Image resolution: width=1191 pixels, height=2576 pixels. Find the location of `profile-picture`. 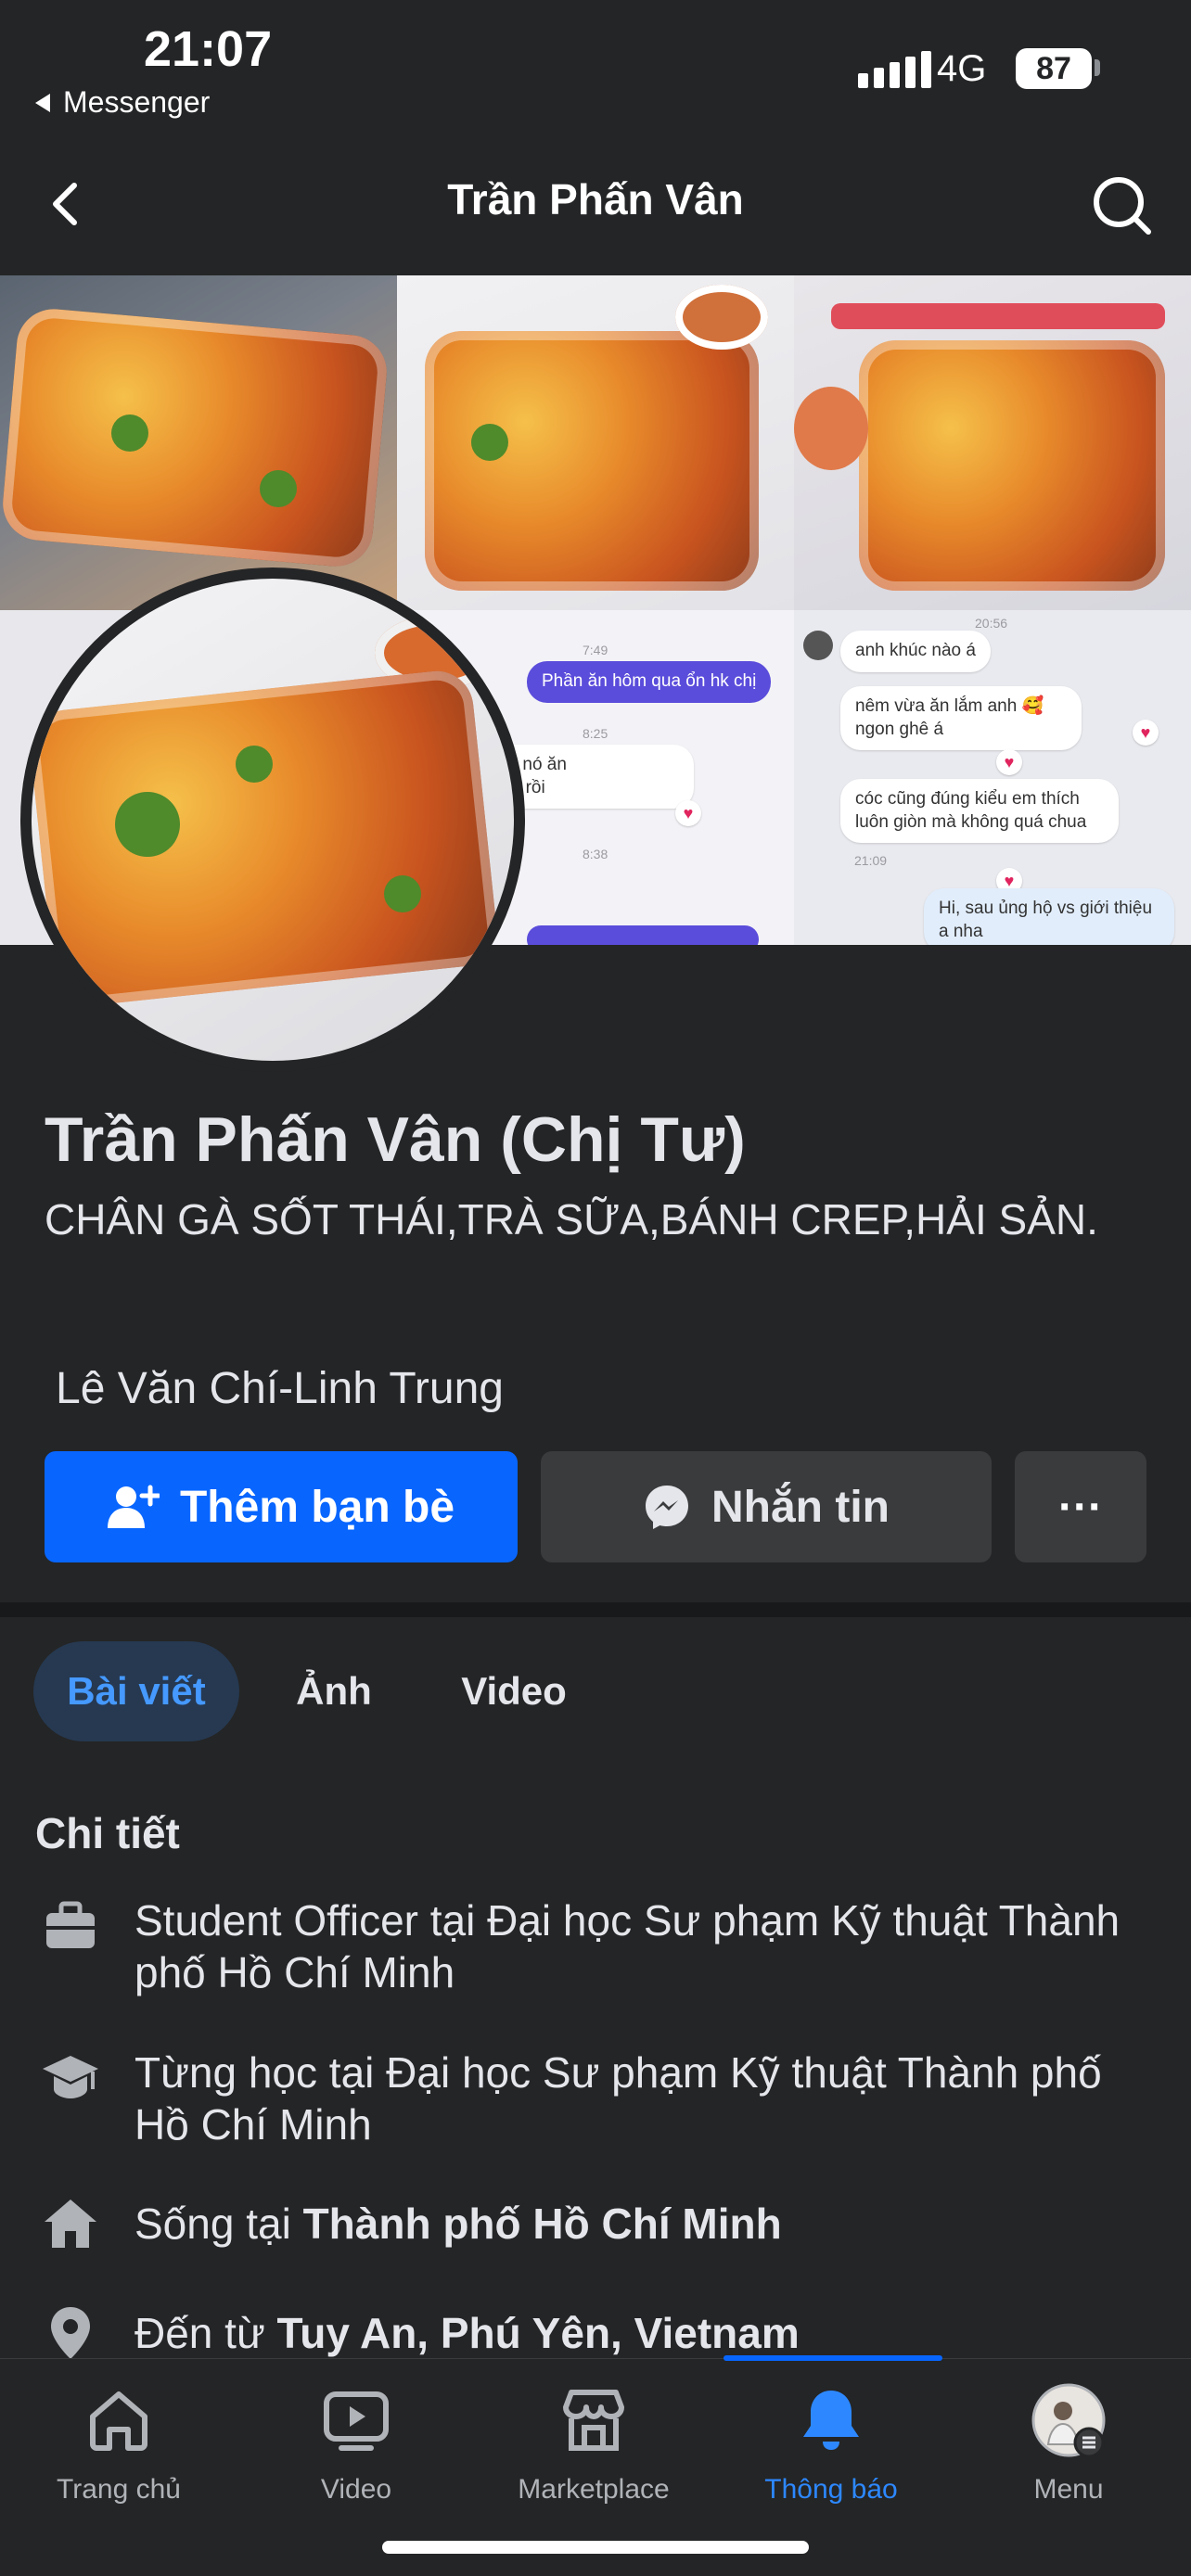

profile-picture is located at coordinates (273, 820).